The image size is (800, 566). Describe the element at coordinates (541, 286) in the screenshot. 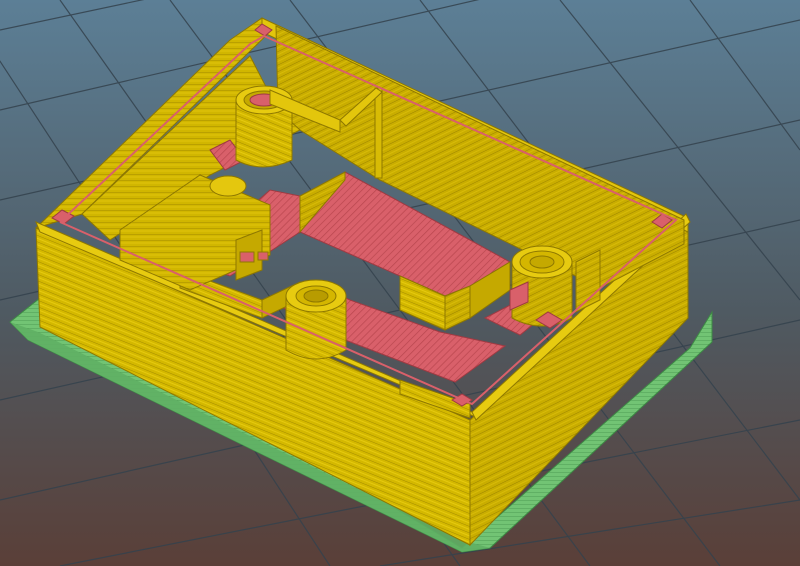

I see `right-cylinder-post` at that location.